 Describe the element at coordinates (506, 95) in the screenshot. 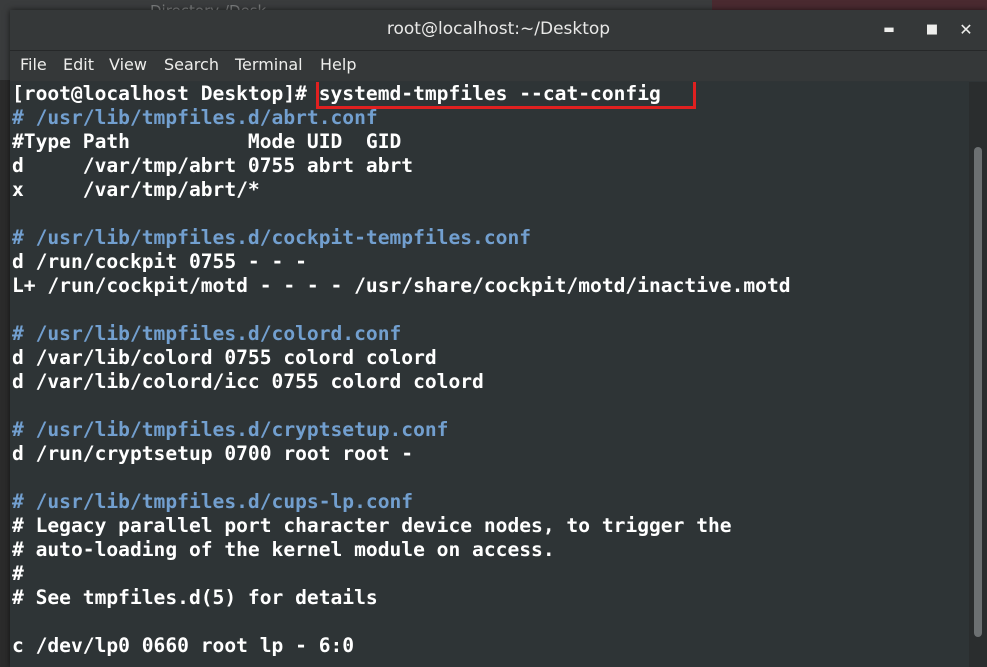

I see `command-highlight-box` at that location.